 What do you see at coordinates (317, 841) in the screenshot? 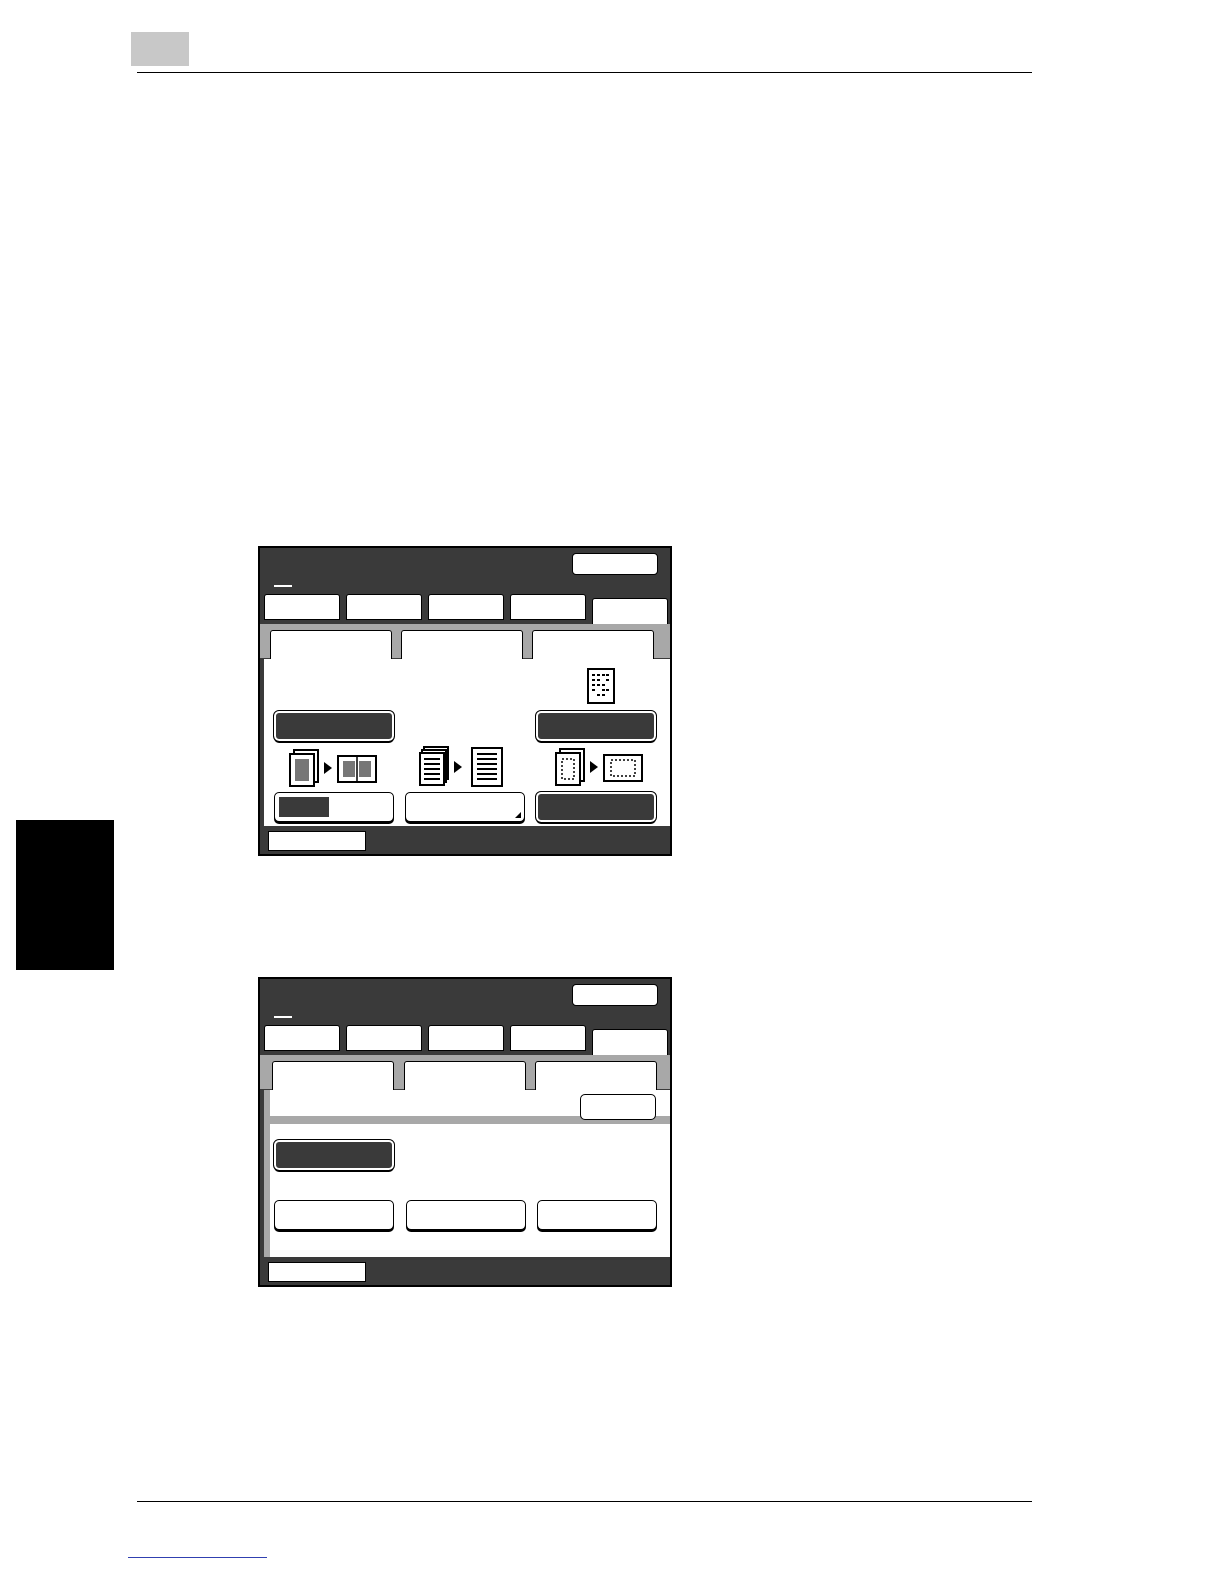
I see `panel1-status-button` at bounding box center [317, 841].